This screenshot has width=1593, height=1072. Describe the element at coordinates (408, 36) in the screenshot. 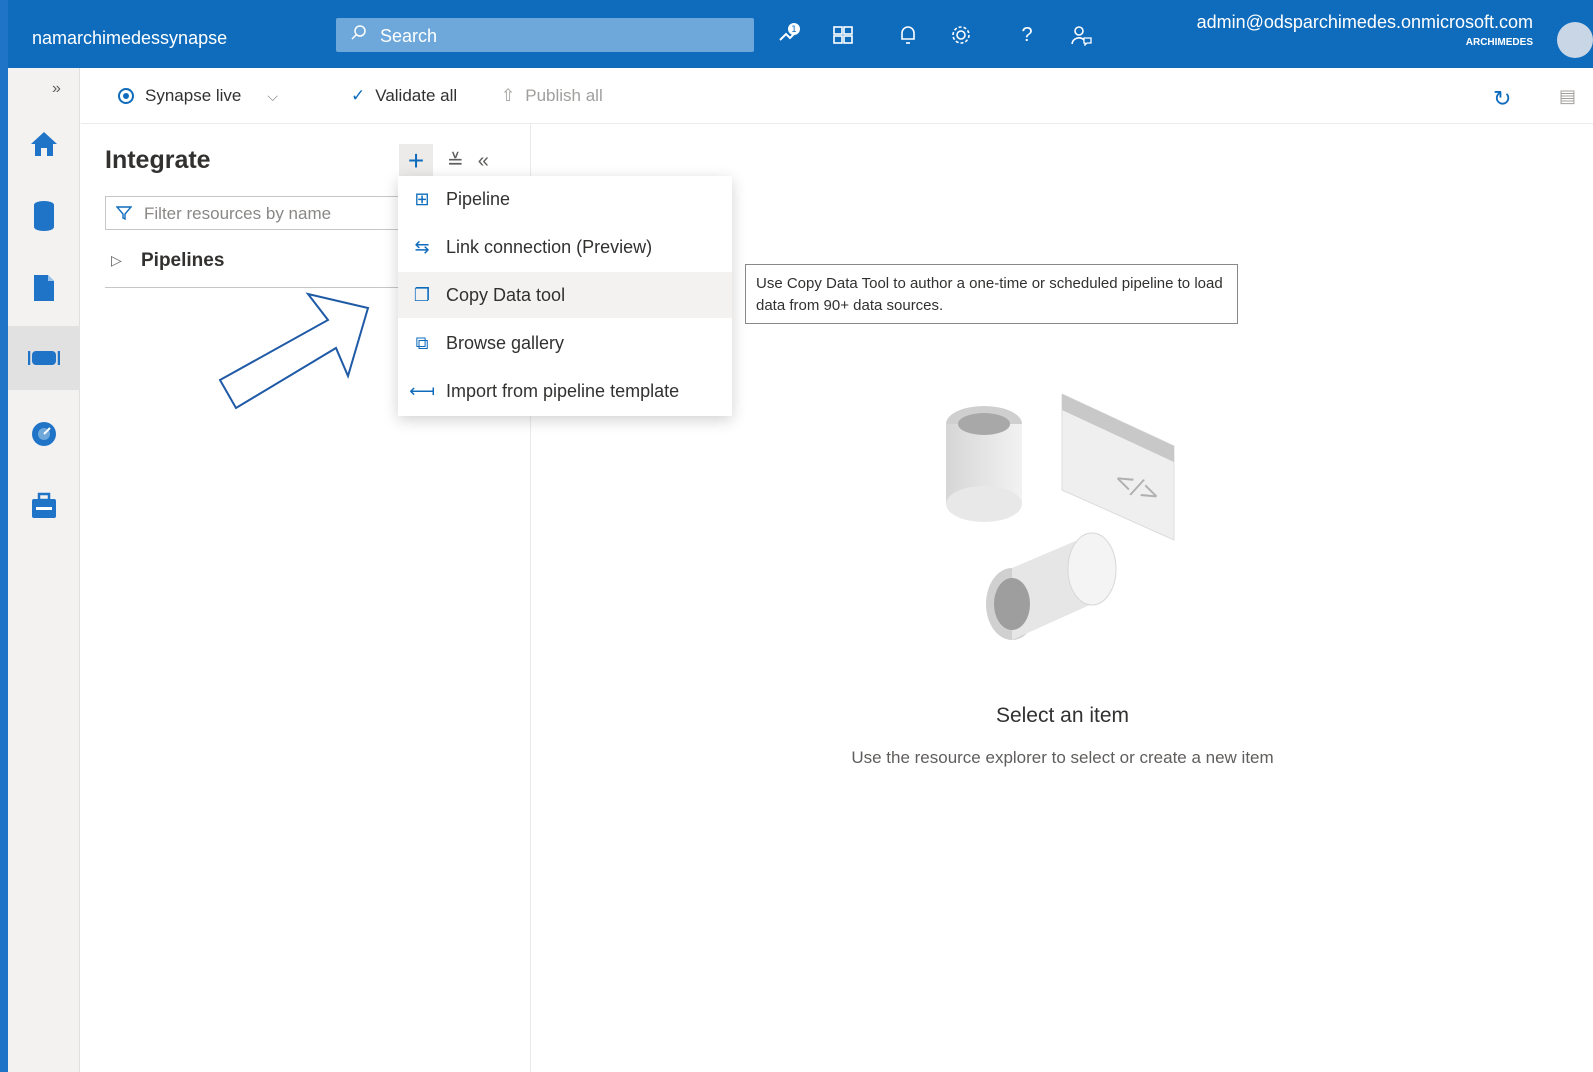

I see `search-input: Search` at that location.